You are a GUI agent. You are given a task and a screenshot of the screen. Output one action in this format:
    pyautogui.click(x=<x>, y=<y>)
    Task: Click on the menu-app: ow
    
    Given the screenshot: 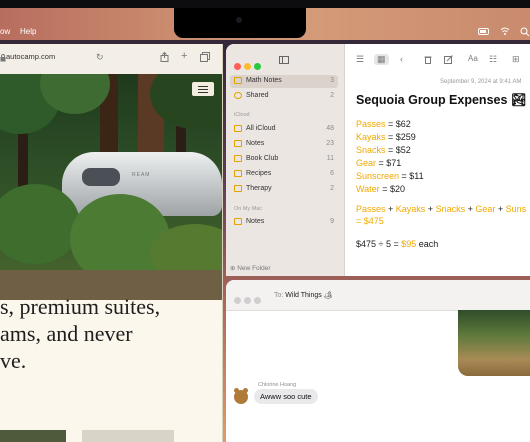 What is the action you would take?
    pyautogui.click(x=5, y=31)
    